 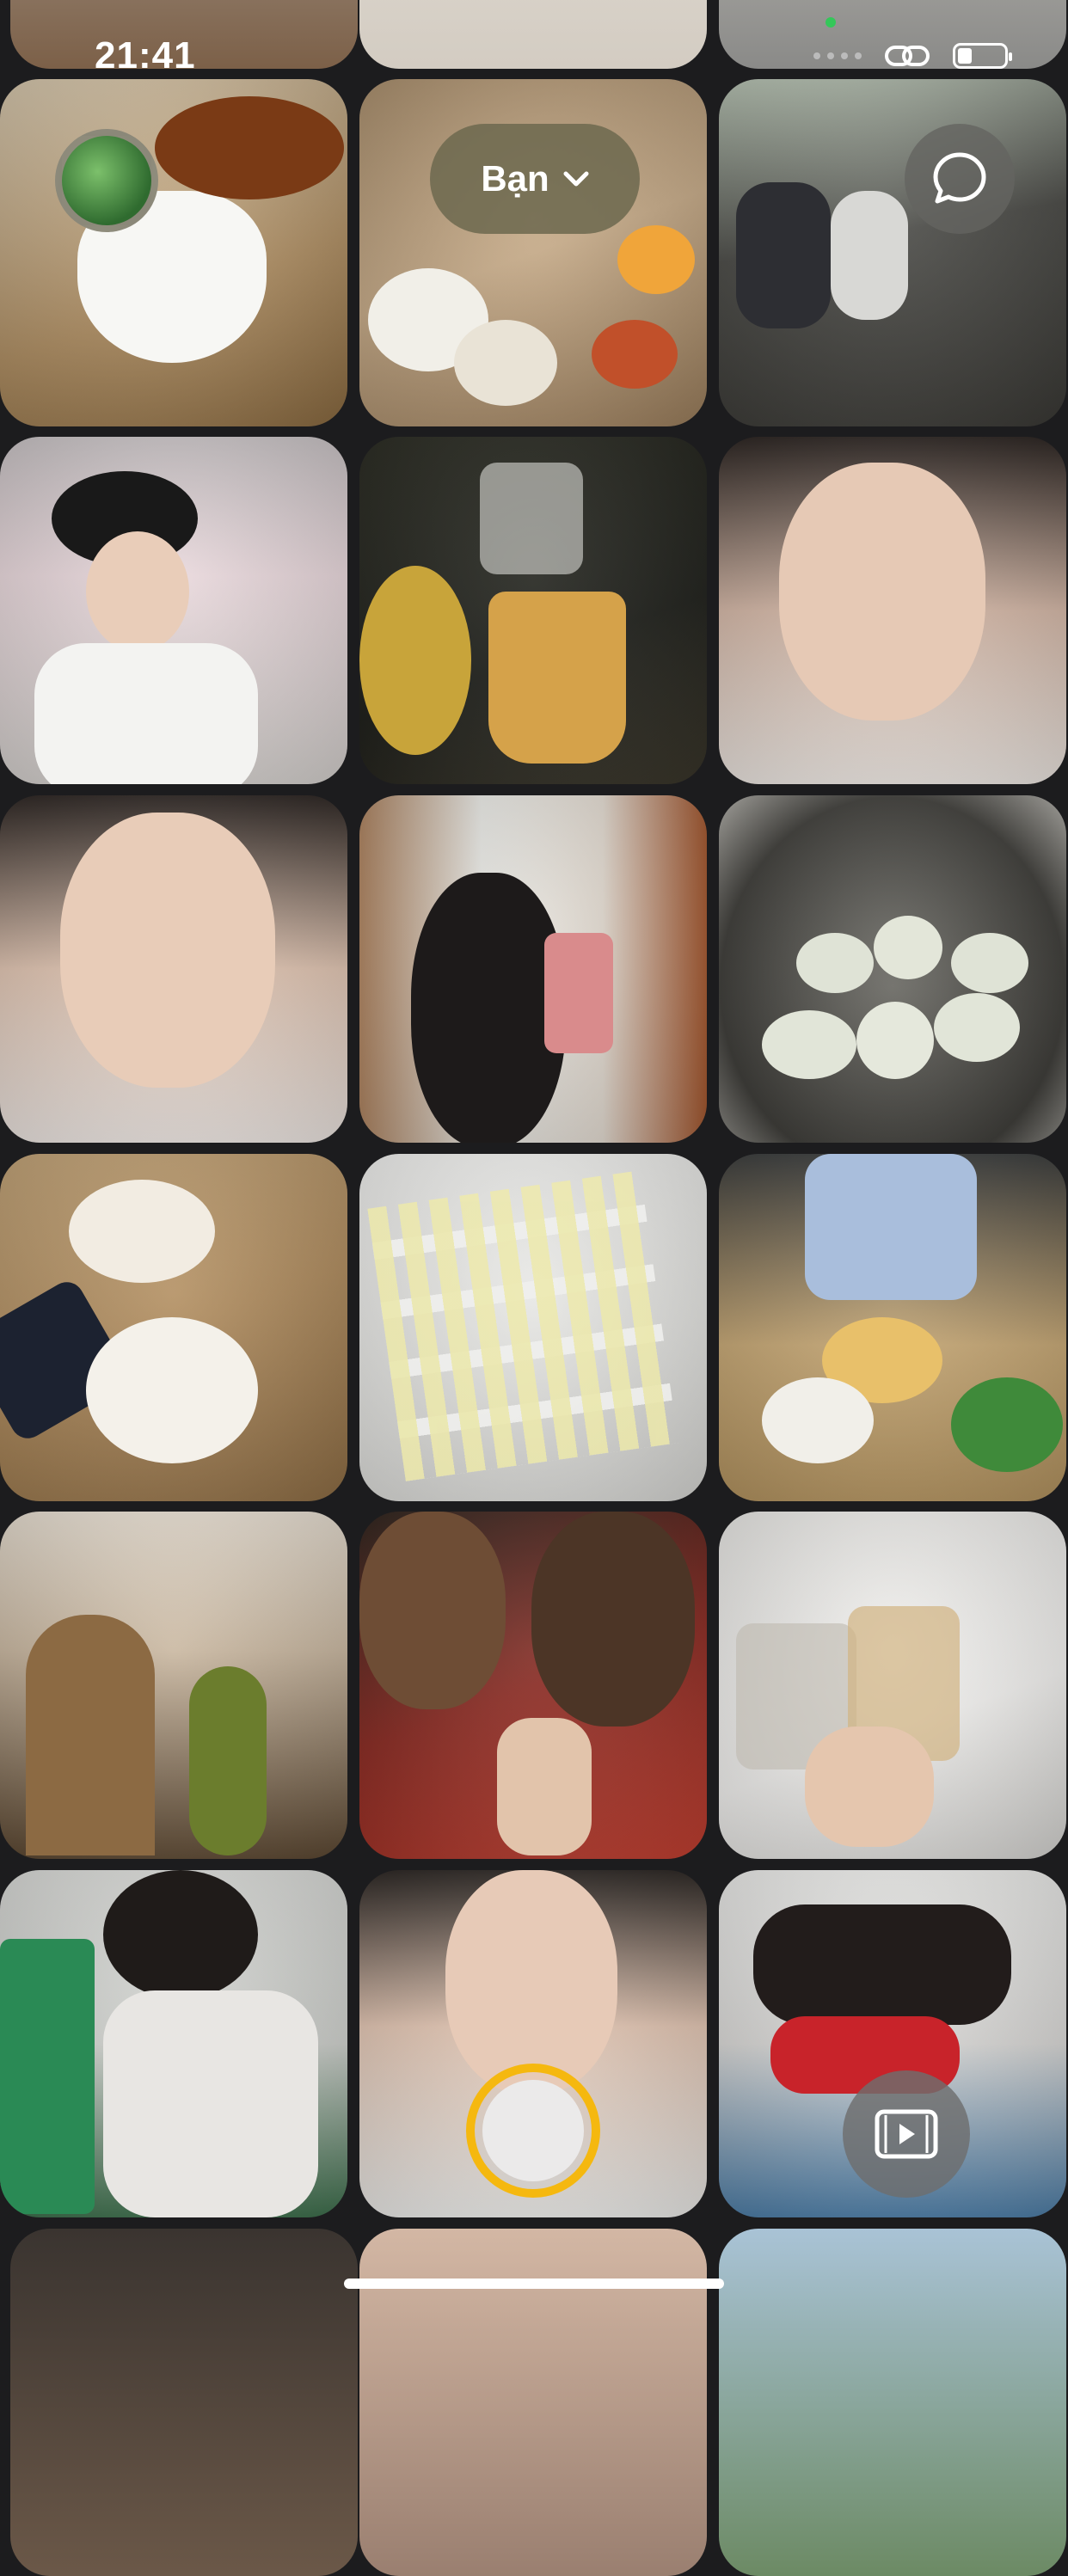 What do you see at coordinates (893, 1327) in the screenshot?
I see `photo-tile-meal-table` at bounding box center [893, 1327].